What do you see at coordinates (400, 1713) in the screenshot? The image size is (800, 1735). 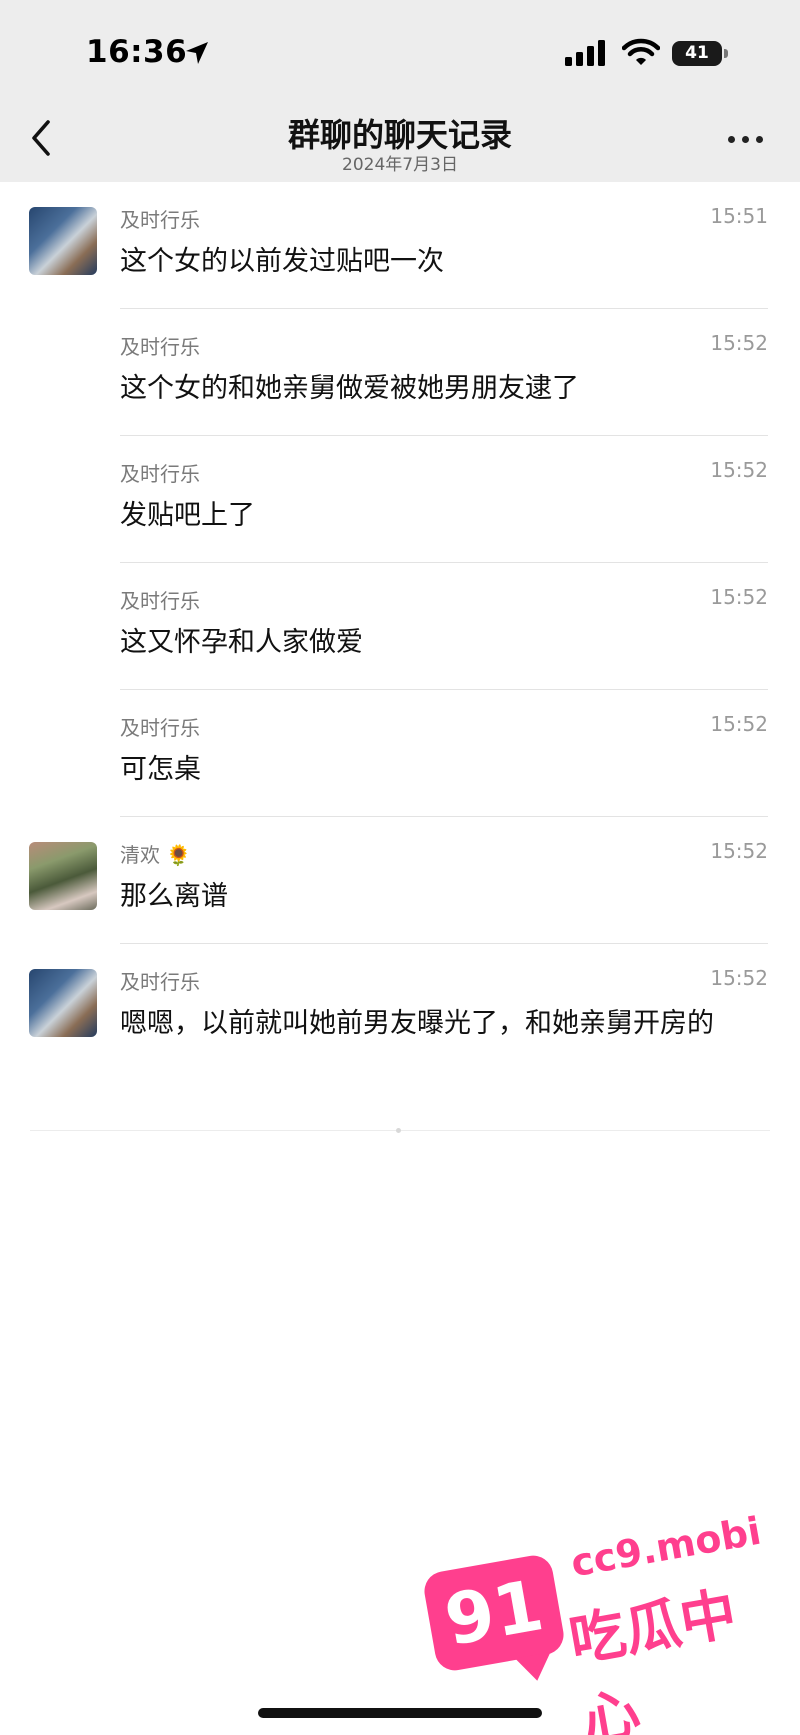 I see `home-indicator` at bounding box center [400, 1713].